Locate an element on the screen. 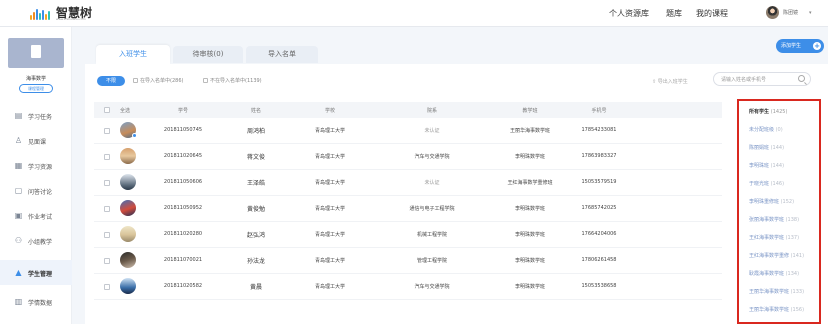 This screenshot has height=324, width=828. sidebar-item-discussion: ▢ 问答讨论 is located at coordinates (36, 190).